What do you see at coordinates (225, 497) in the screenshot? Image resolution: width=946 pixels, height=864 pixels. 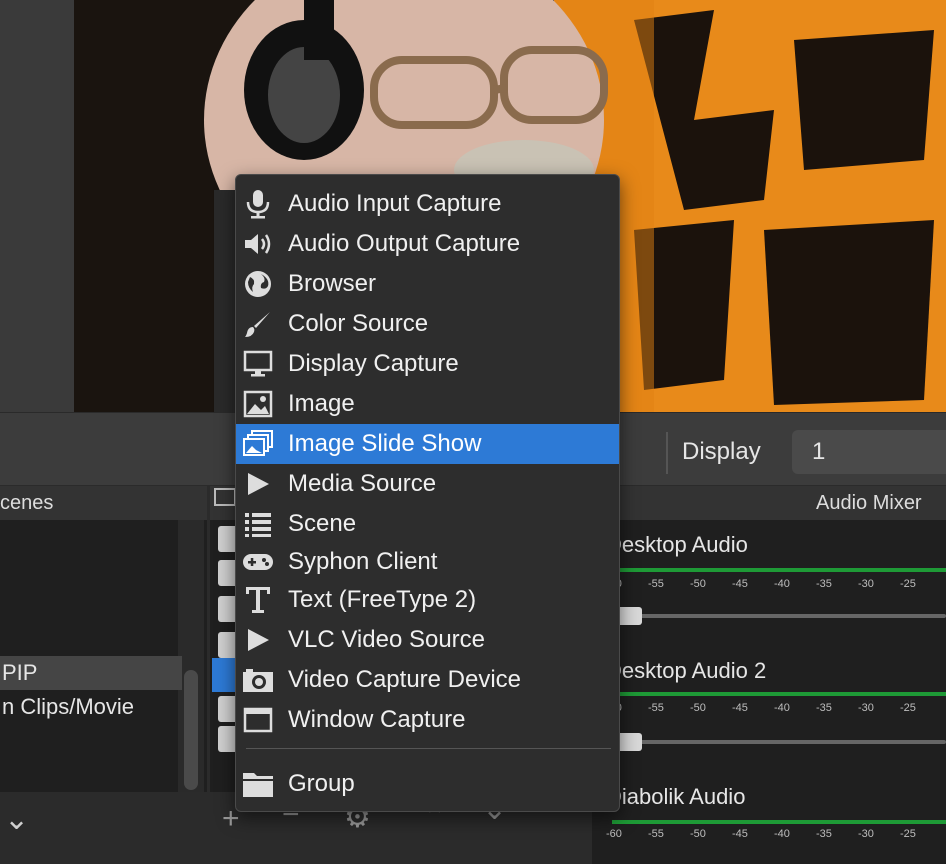 I see `sources-dock-icon` at bounding box center [225, 497].